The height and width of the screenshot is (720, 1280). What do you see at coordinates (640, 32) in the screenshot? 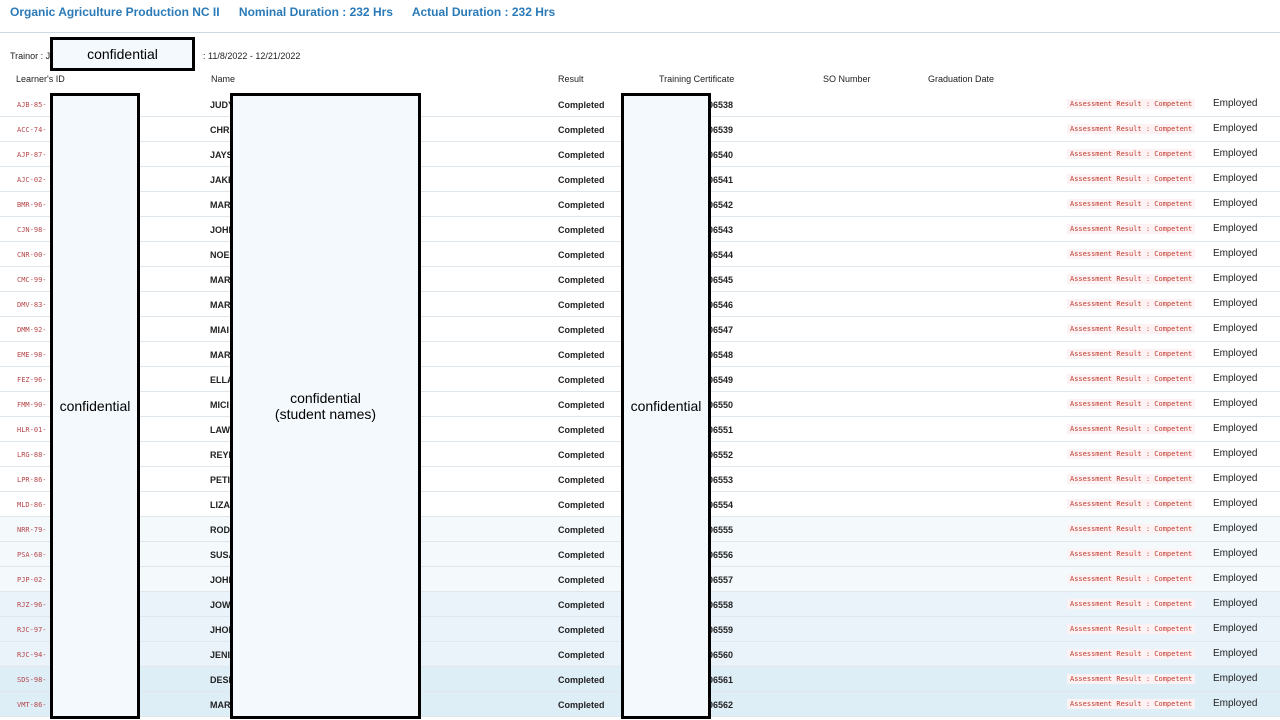
I see `header-divider` at bounding box center [640, 32].